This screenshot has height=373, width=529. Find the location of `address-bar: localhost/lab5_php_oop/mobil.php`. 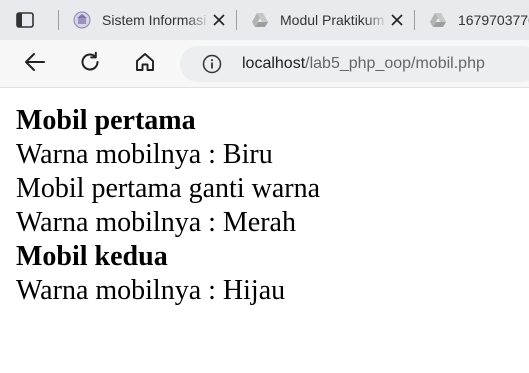

address-bar: localhost/lab5_php_oop/mobil.php is located at coordinates (354, 64).